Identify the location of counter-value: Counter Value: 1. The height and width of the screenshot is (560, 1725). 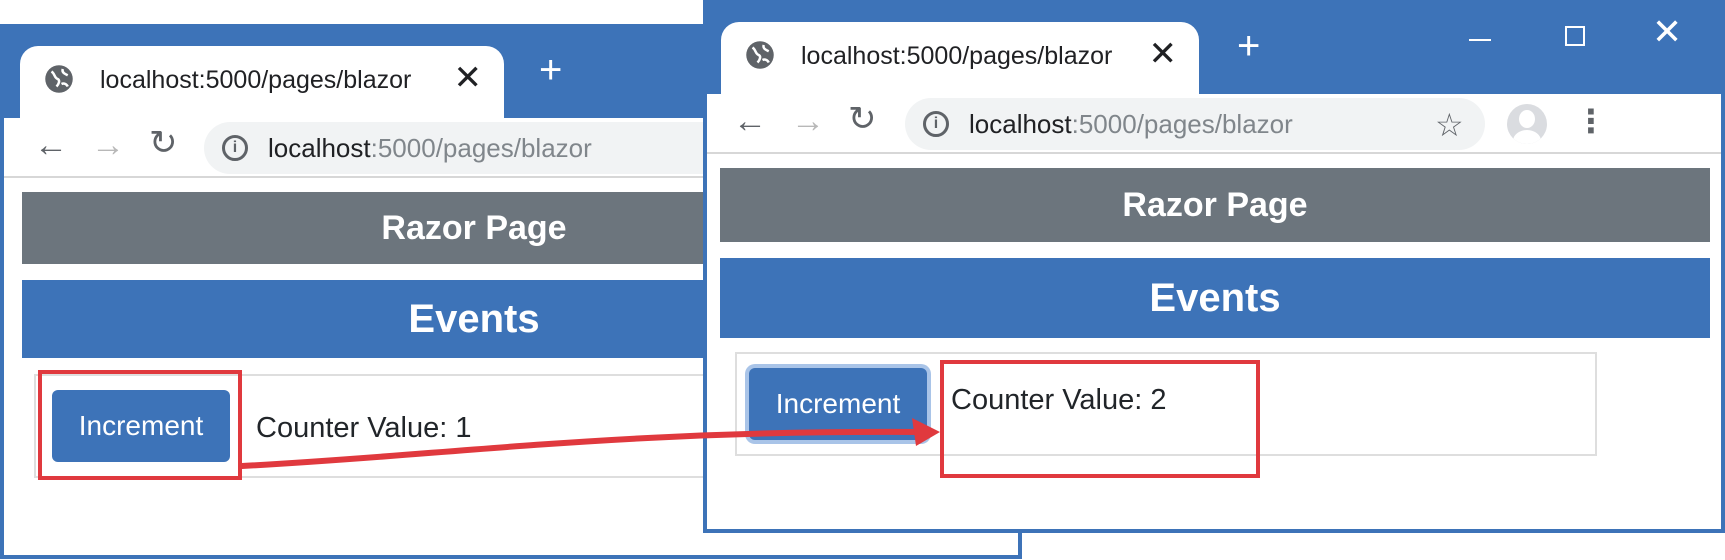
(364, 428).